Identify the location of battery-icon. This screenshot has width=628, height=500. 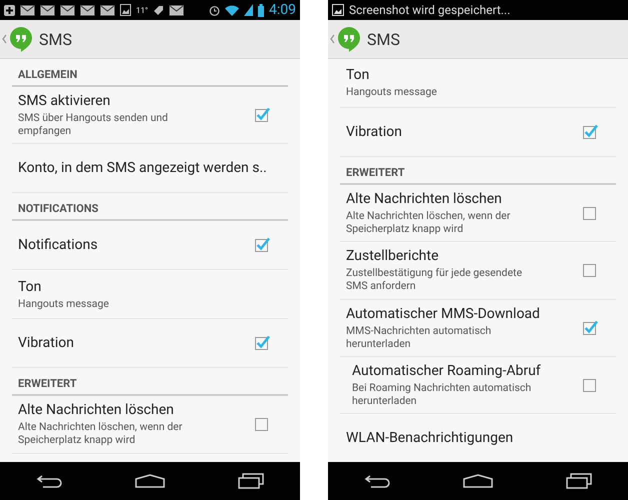
(261, 10).